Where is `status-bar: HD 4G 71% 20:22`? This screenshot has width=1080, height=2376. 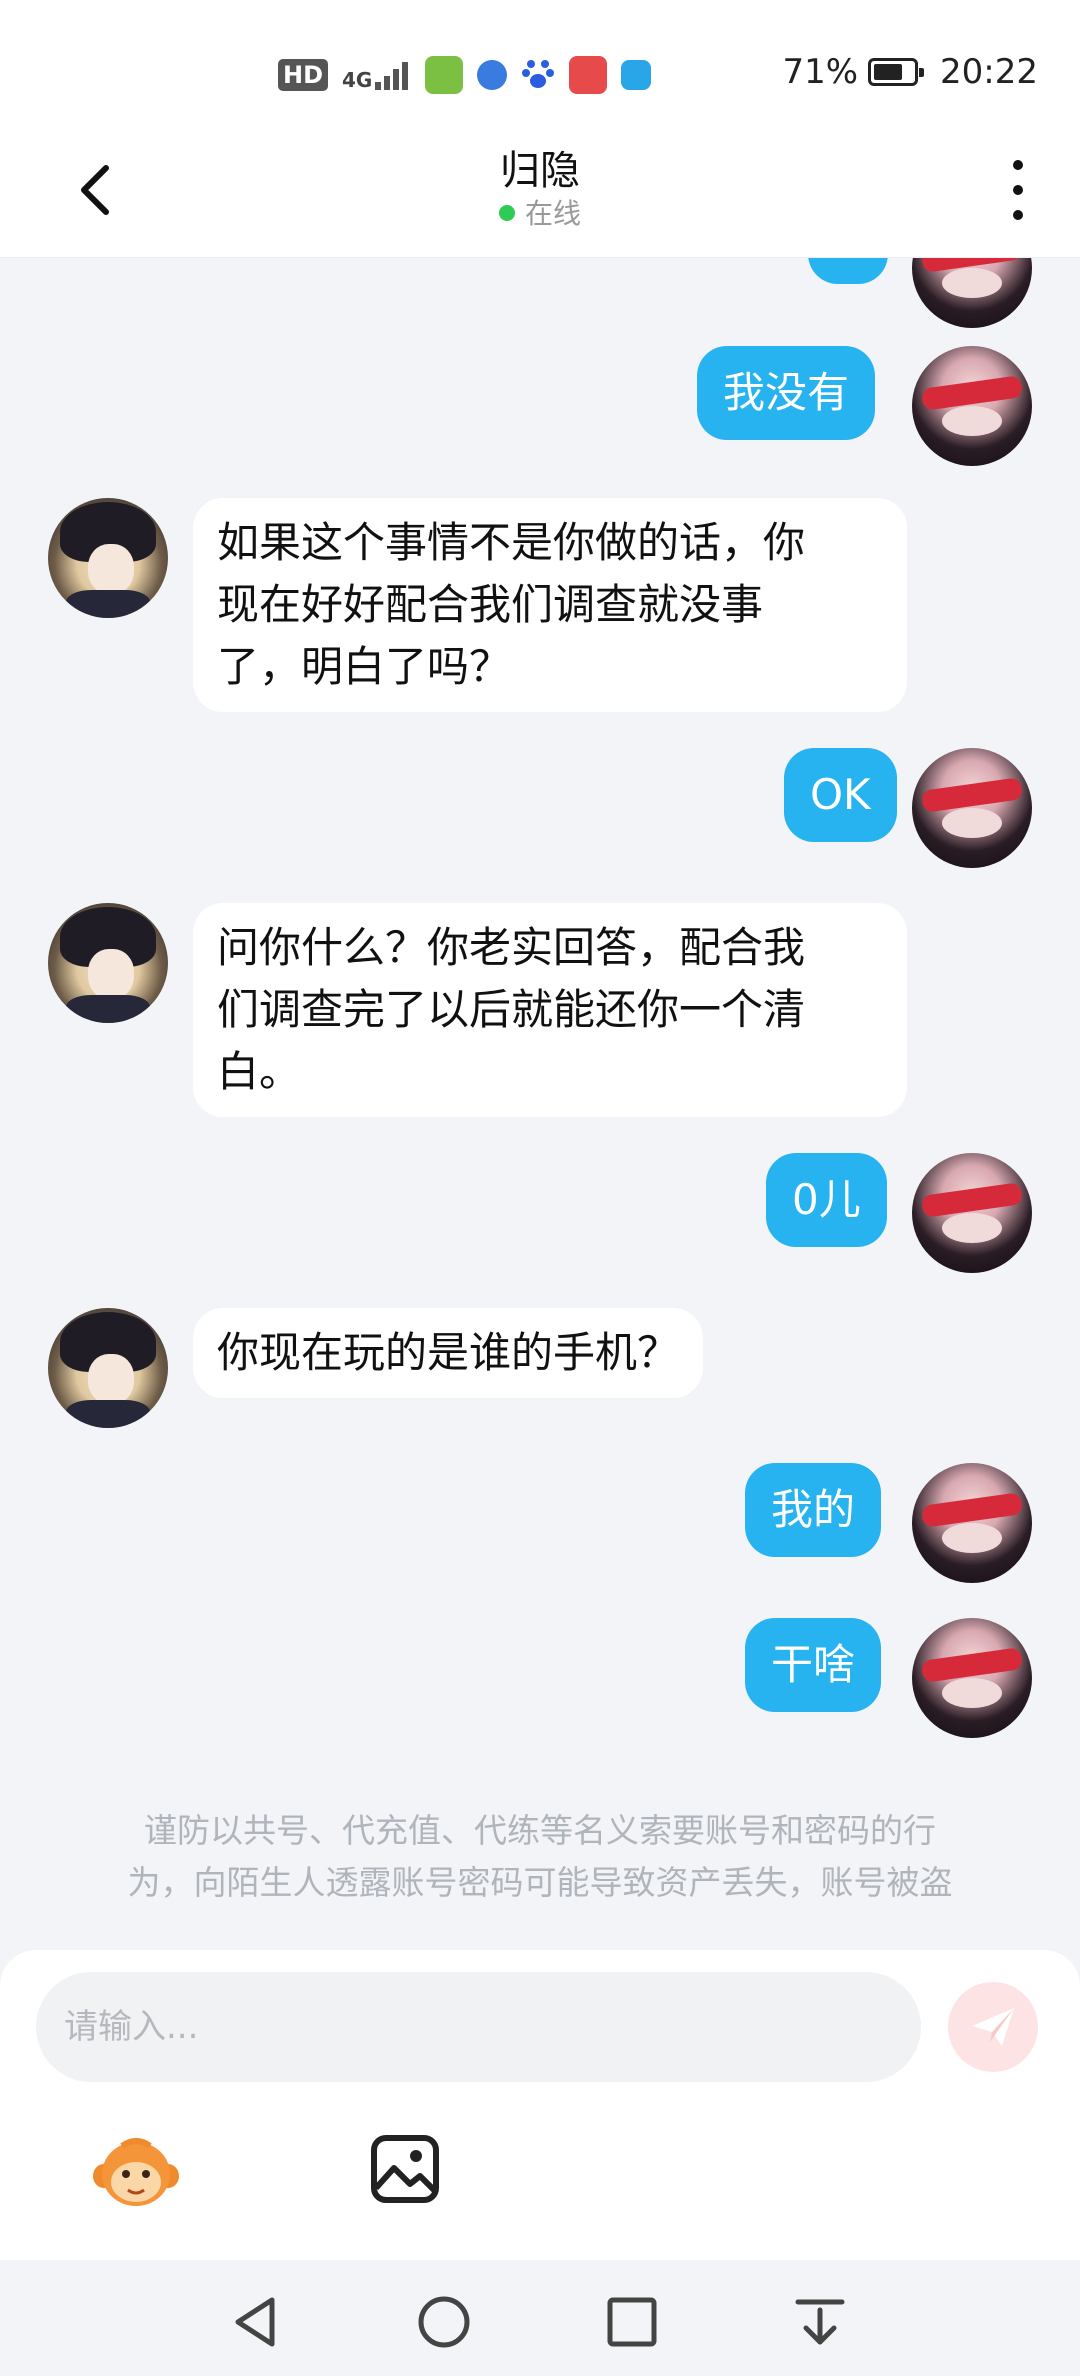
status-bar: HD 4G 71% 20:22 is located at coordinates (540, 65).